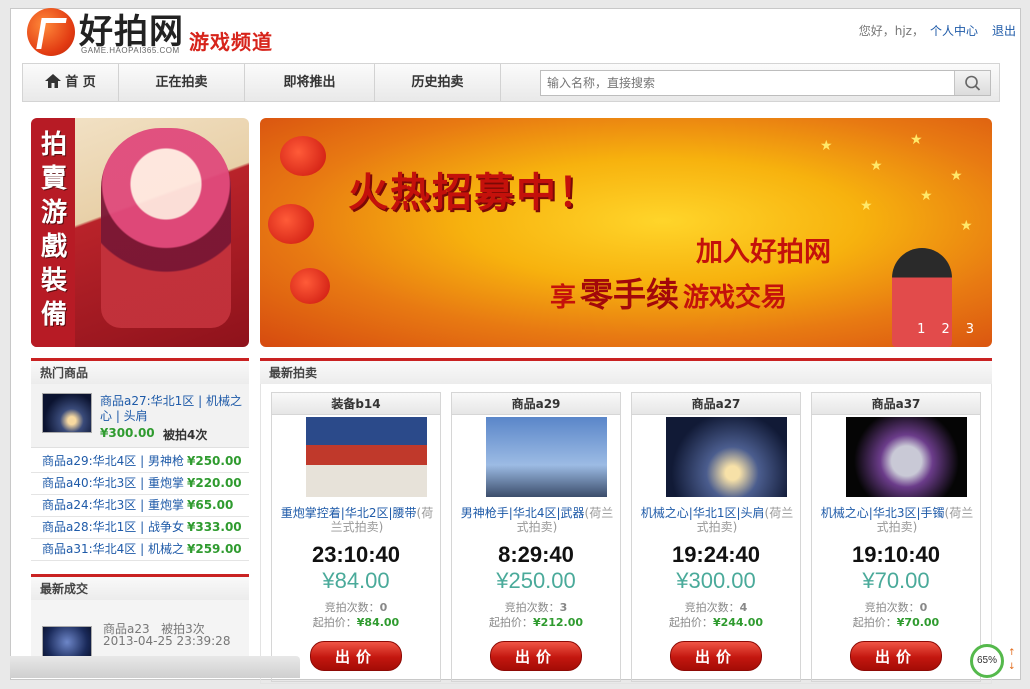  I want to click on hot-top-price: ¥300.00, so click(127, 433).